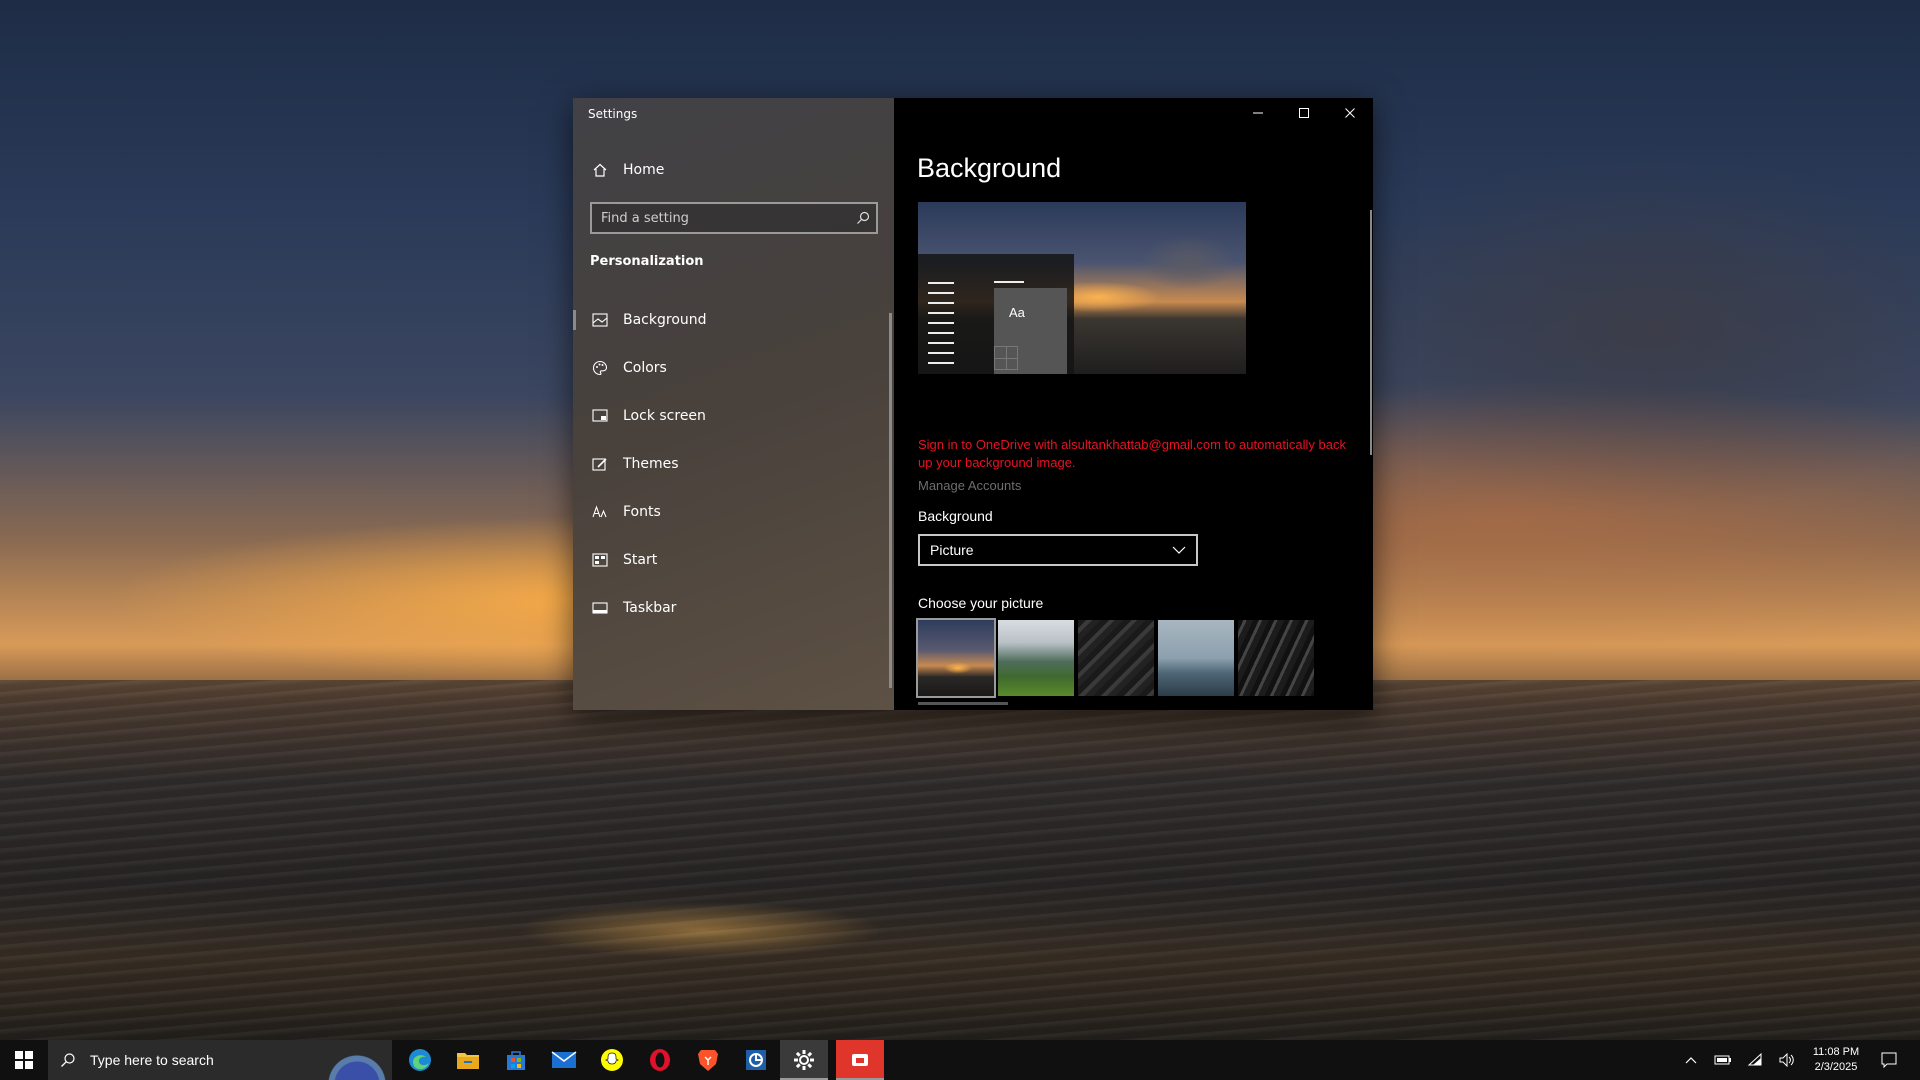  What do you see at coordinates (733, 320) in the screenshot?
I see `sidebar-item-background: Background` at bounding box center [733, 320].